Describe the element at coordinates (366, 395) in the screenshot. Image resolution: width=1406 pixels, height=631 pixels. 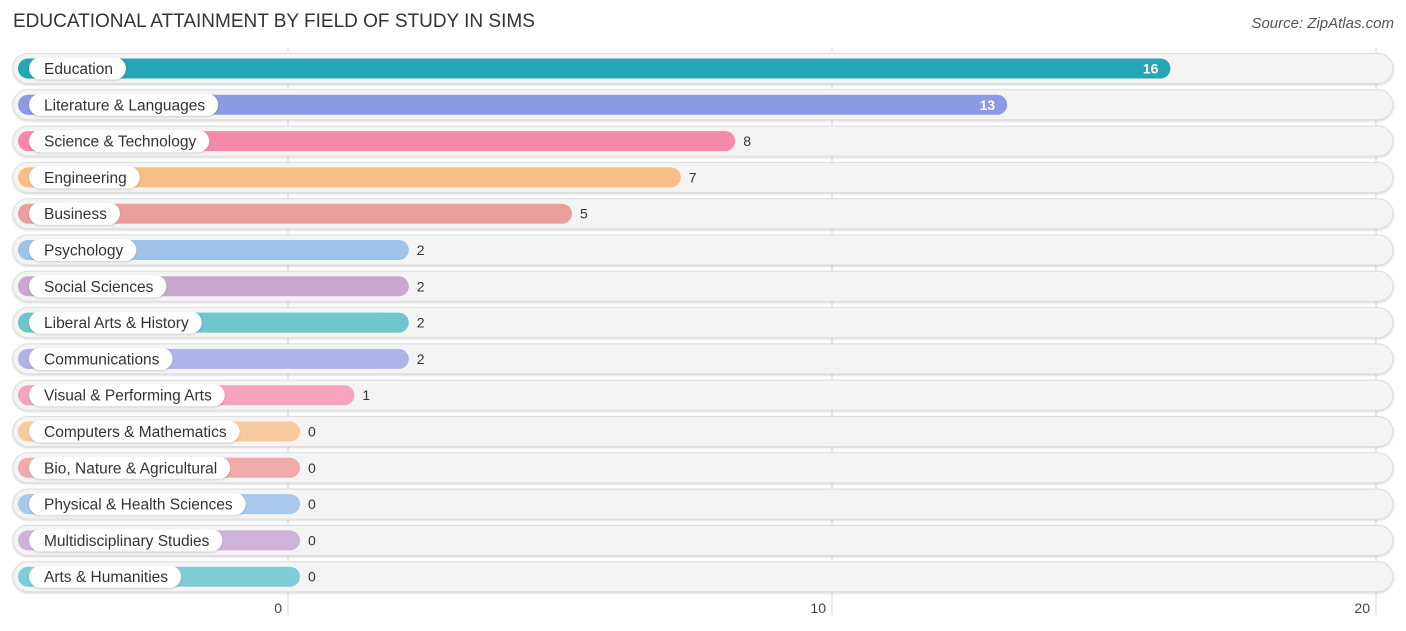
I see `value-label: 1` at that location.